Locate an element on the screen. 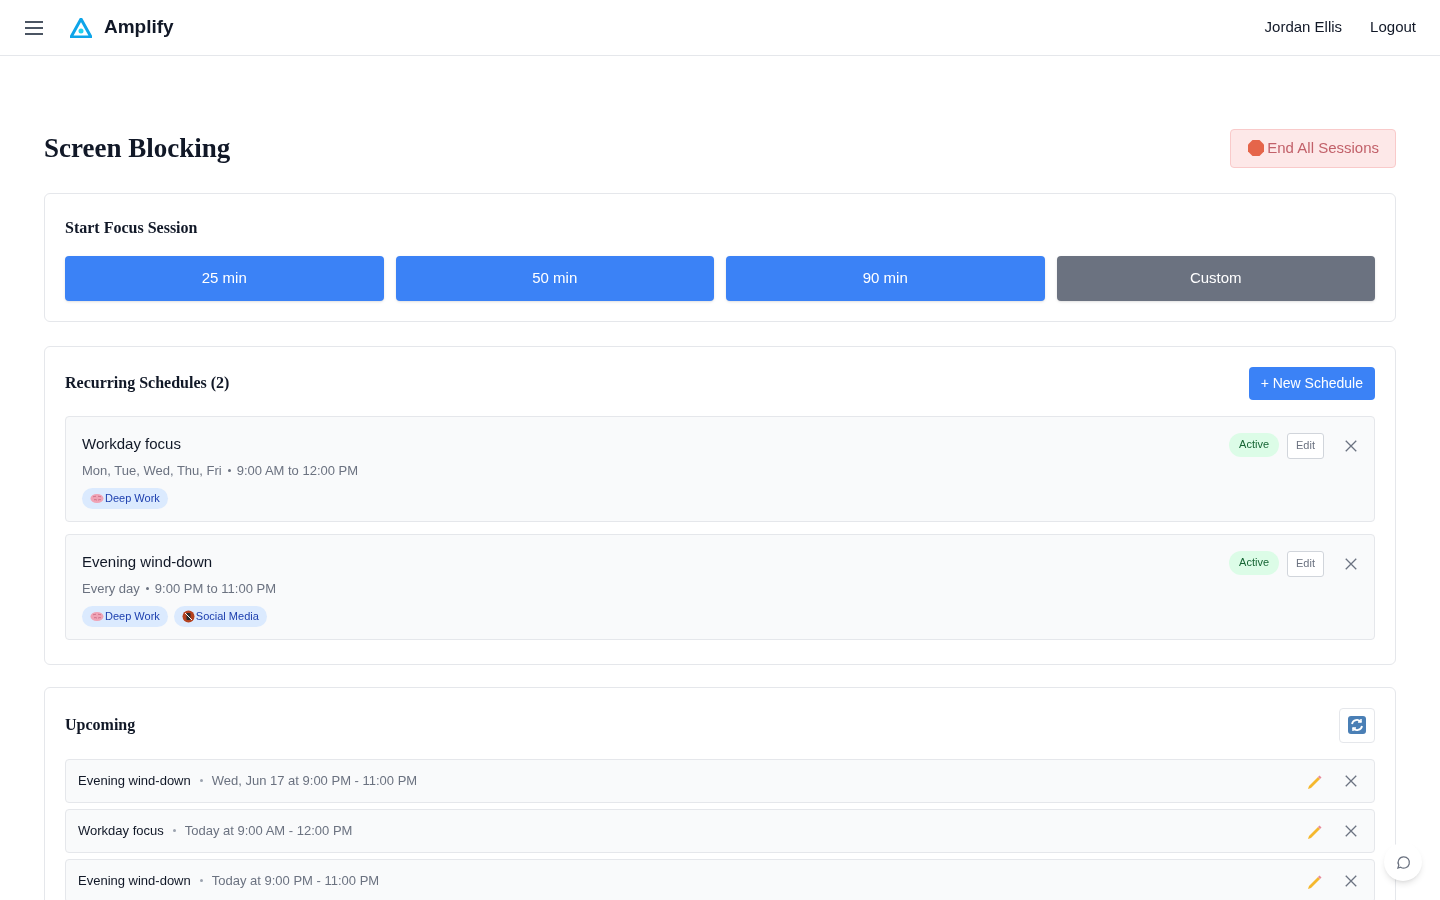 The image size is (1440, 900). logout-link: Logout is located at coordinates (1393, 27).